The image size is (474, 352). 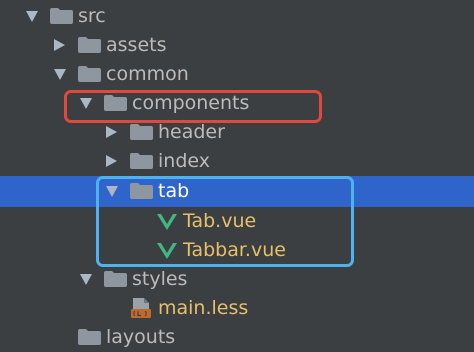 What do you see at coordinates (237, 161) in the screenshot?
I see `tree-item-index: index` at bounding box center [237, 161].